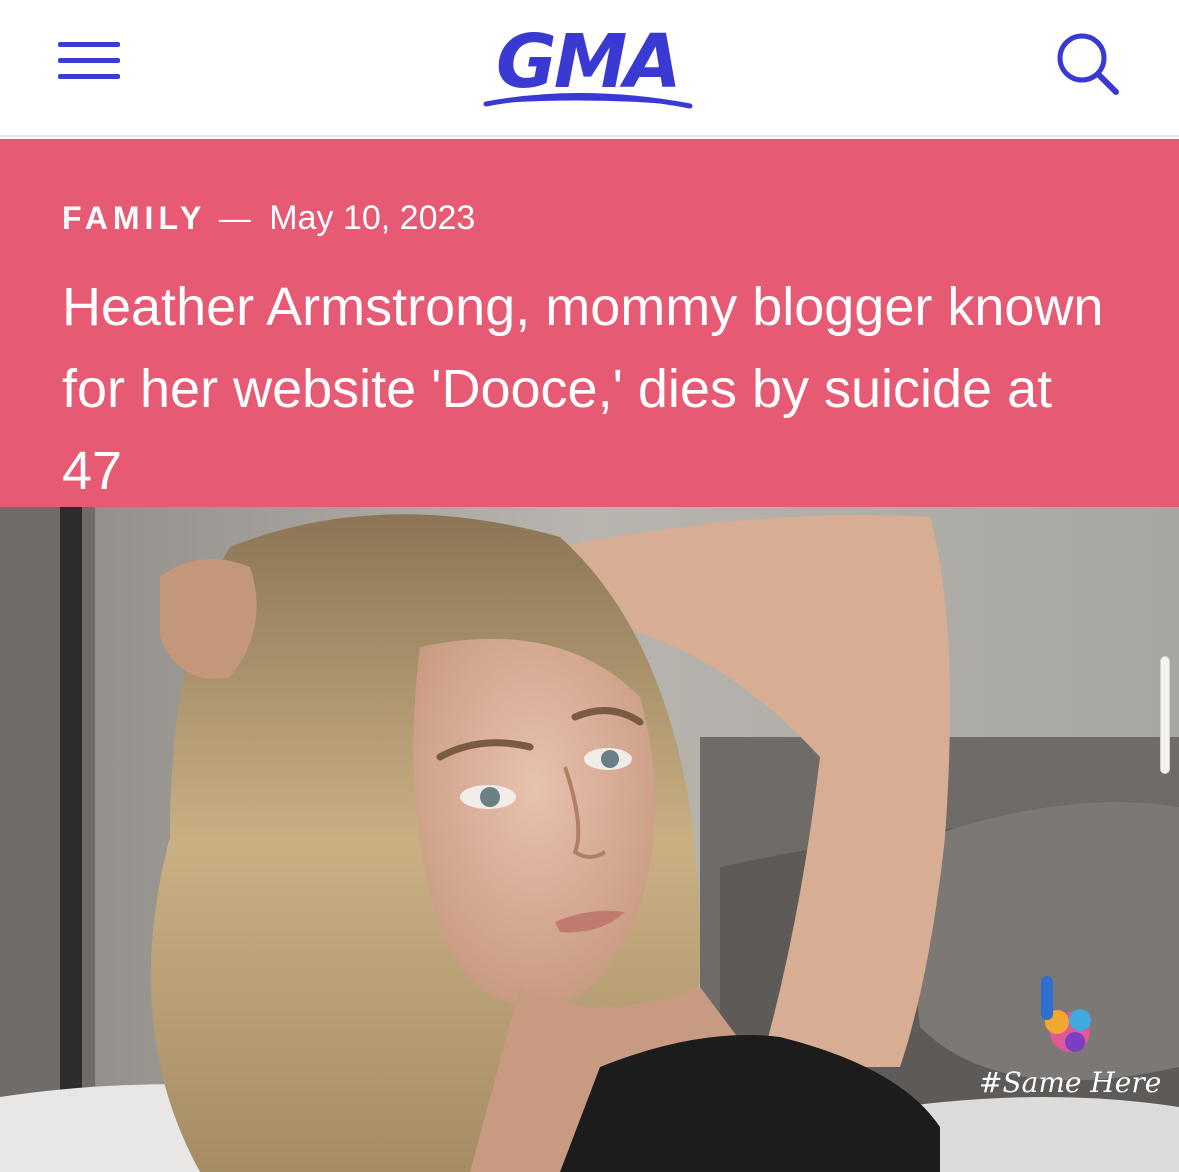  I want to click on search-button, so click(1088, 63).